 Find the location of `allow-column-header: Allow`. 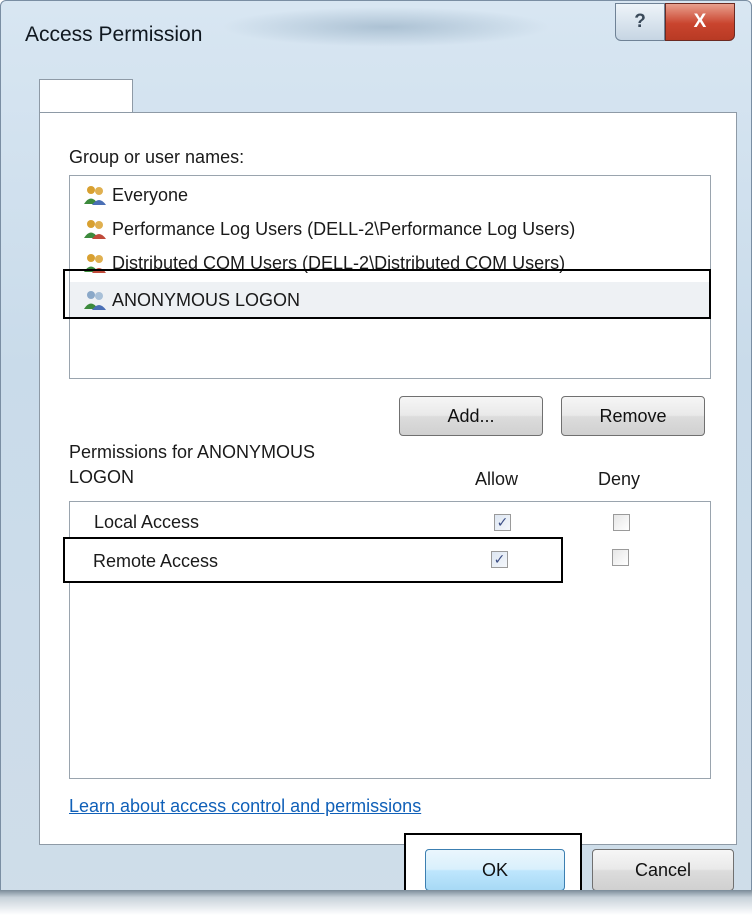

allow-column-header: Allow is located at coordinates (497, 479).